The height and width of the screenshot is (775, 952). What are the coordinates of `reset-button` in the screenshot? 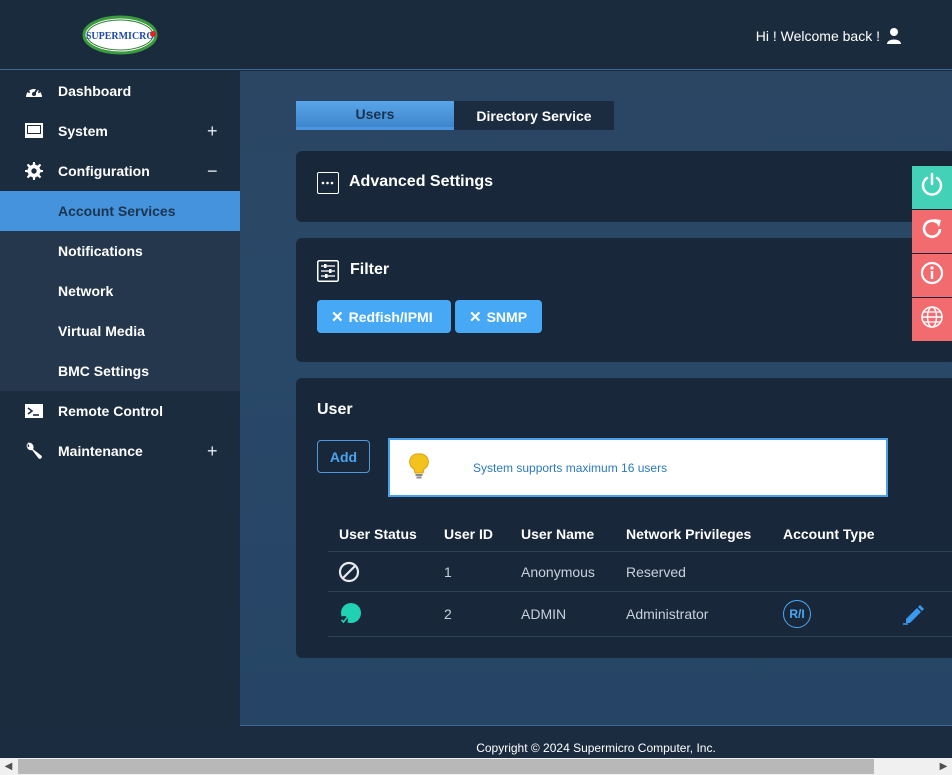 It's located at (932, 231).